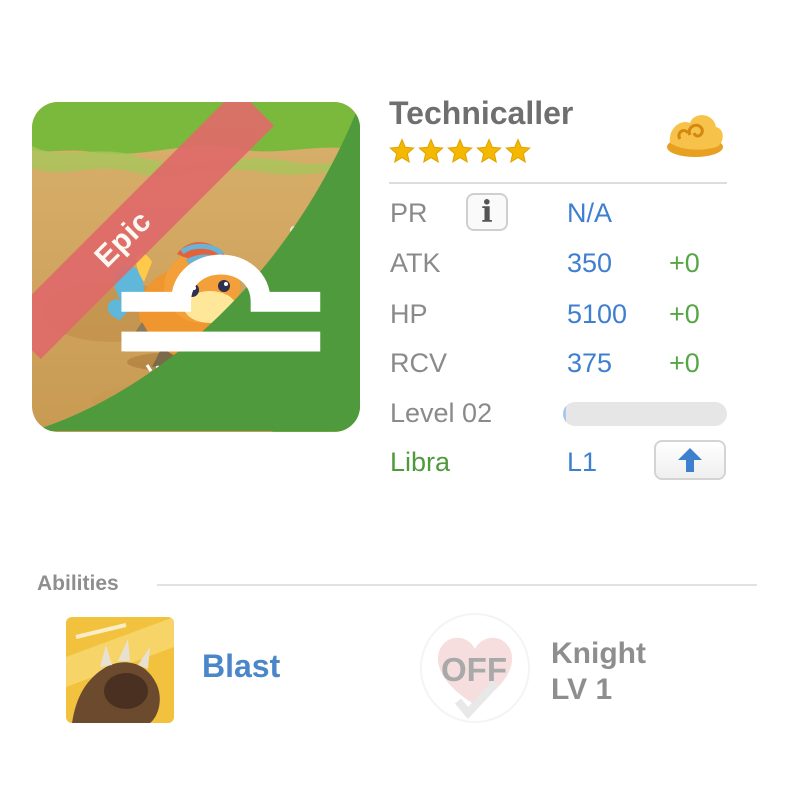  Describe the element at coordinates (590, 263) in the screenshot. I see `stat-value-atk: 350` at that location.